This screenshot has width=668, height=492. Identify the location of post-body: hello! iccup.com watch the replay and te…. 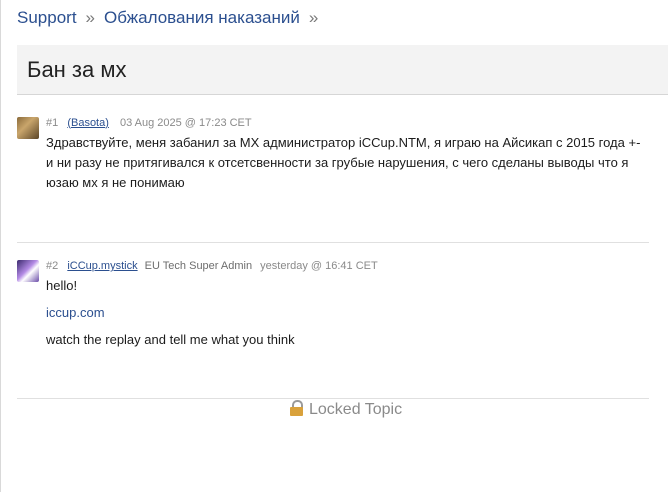
(346, 316).